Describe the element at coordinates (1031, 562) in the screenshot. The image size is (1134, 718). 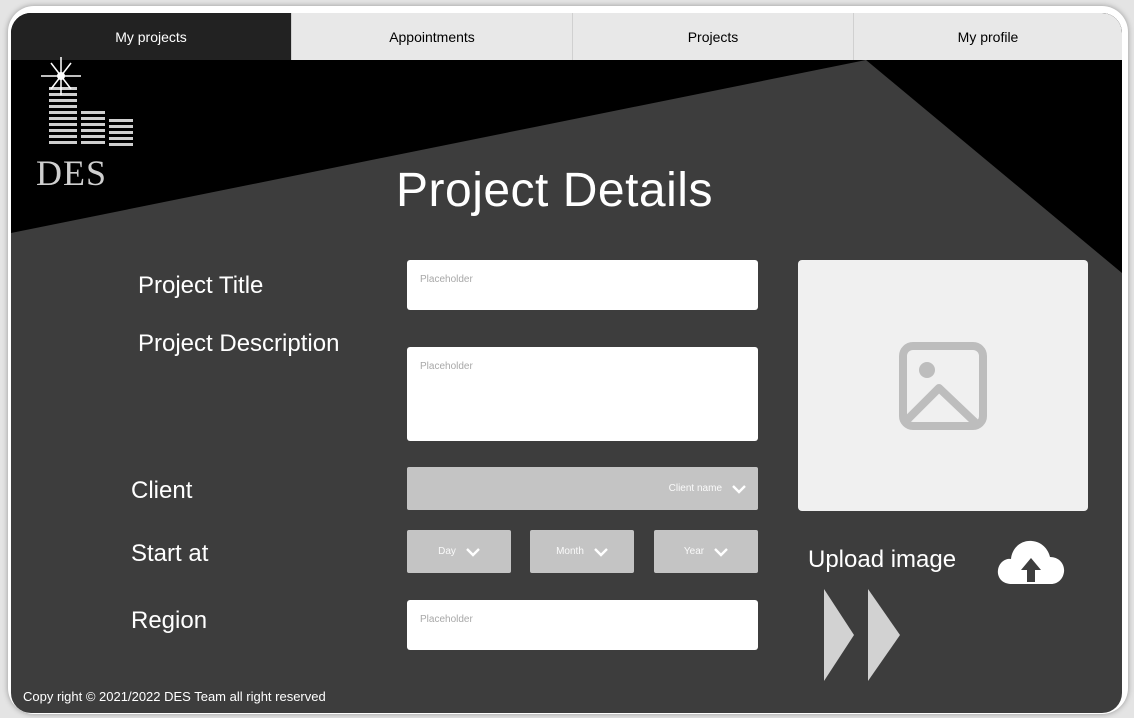
I see `cloud-upload-icon` at that location.